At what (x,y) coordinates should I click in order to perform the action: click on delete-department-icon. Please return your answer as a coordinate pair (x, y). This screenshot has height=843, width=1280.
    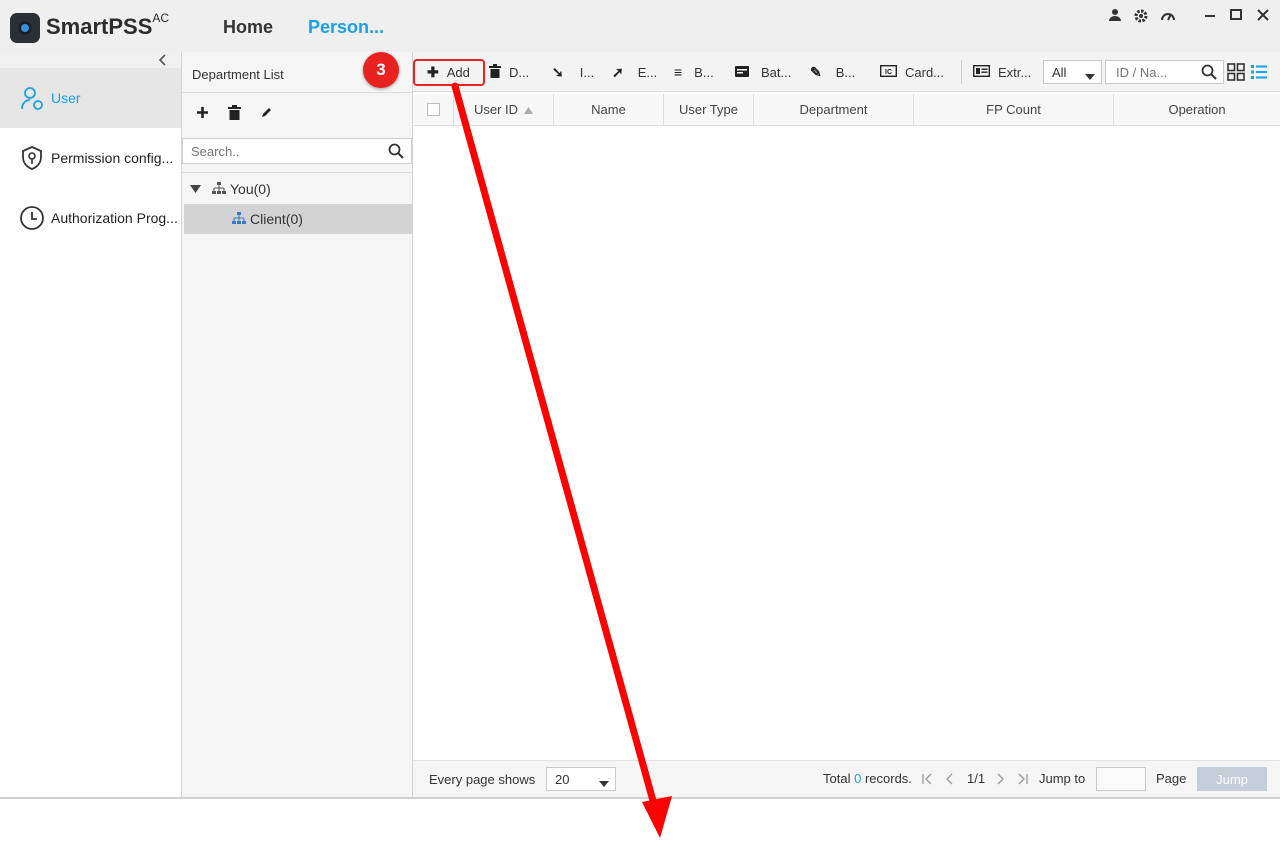
    Looking at the image, I should click on (234, 114).